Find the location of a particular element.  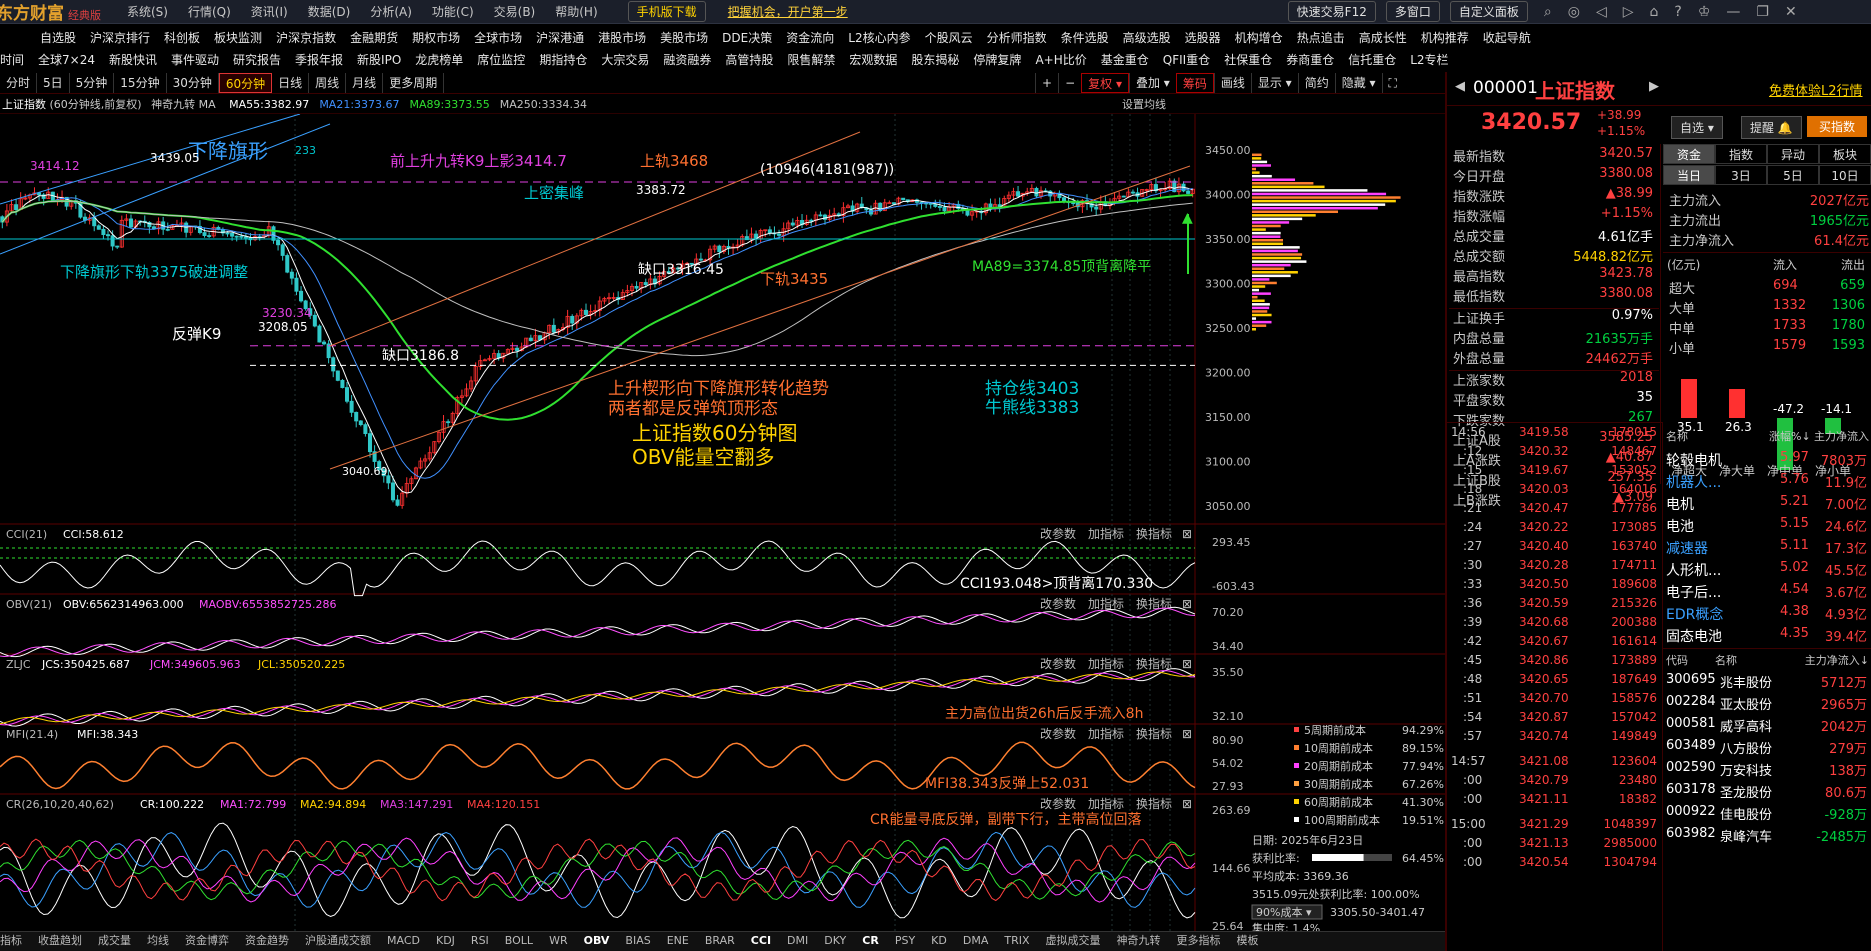

stock-row: 002284 亚太股份 2965万 is located at coordinates (1766, 705).